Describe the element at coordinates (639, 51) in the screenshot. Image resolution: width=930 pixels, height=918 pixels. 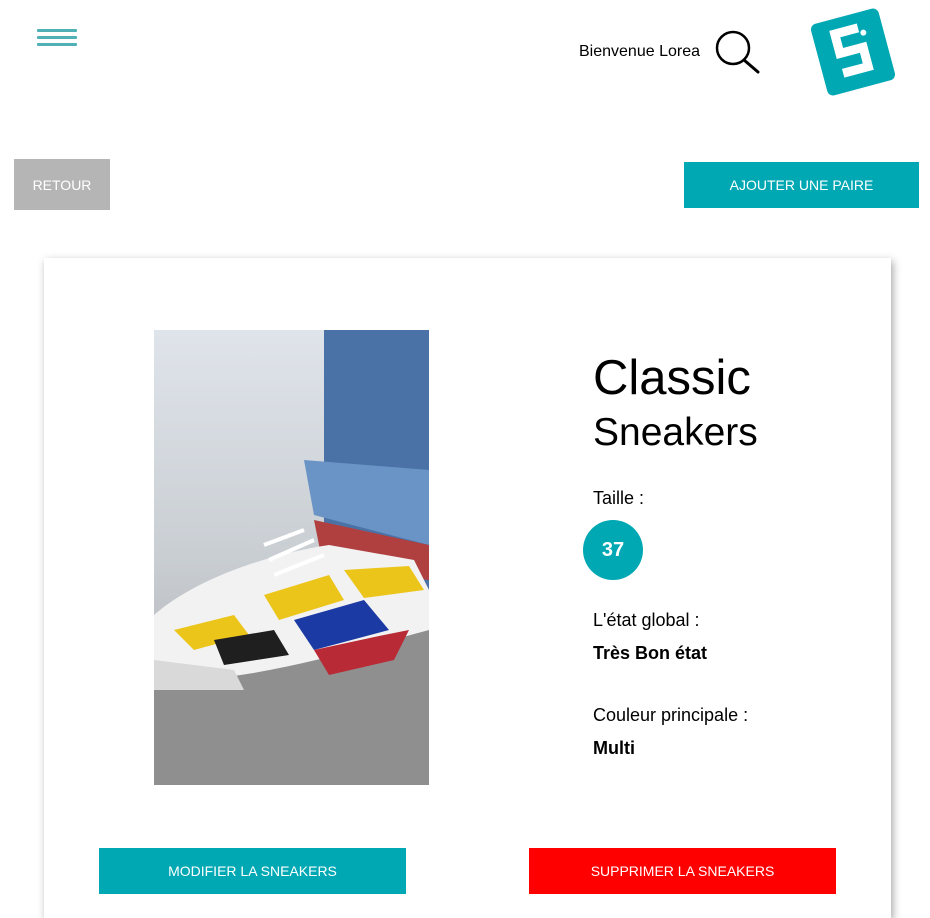
I see `welcome-text: Bienvenue Lorea` at that location.